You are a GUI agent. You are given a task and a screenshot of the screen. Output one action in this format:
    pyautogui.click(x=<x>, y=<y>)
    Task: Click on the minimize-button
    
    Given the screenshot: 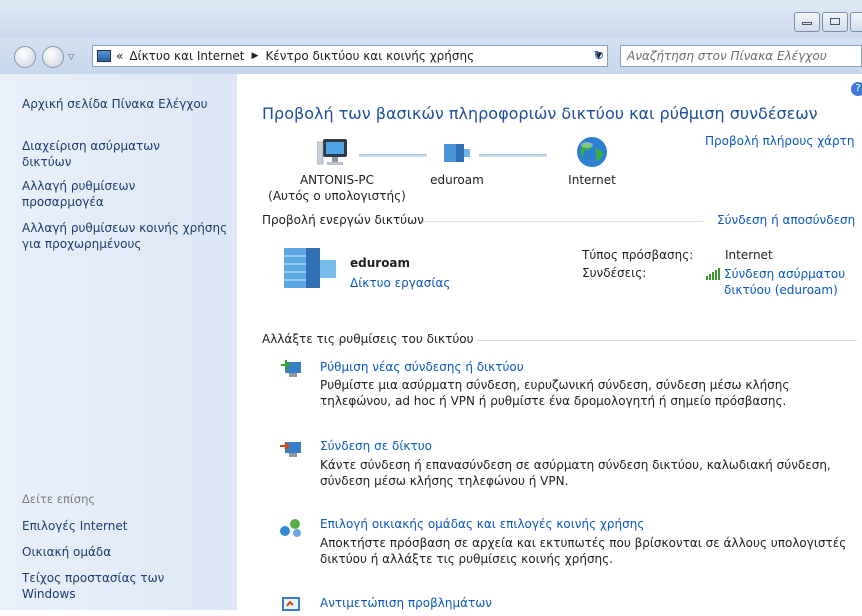 What is the action you would take?
    pyautogui.click(x=807, y=22)
    